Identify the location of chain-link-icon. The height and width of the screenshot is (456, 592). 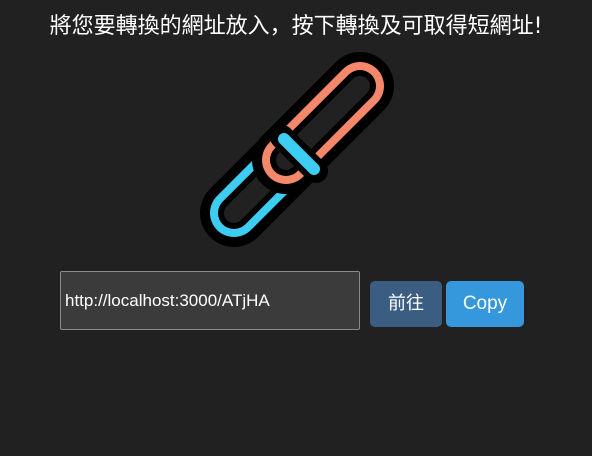
(297, 149).